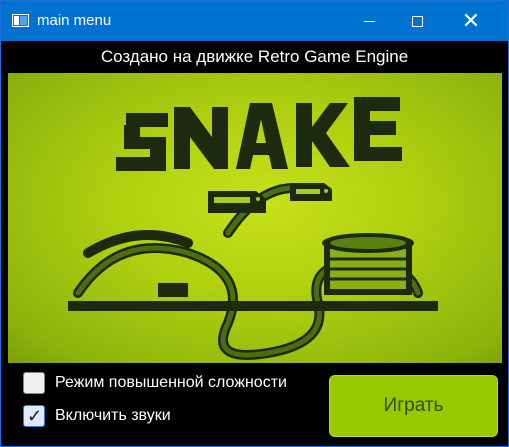 The height and width of the screenshot is (447, 509). What do you see at coordinates (20, 20) in the screenshot?
I see `app-window-icon` at bounding box center [20, 20].